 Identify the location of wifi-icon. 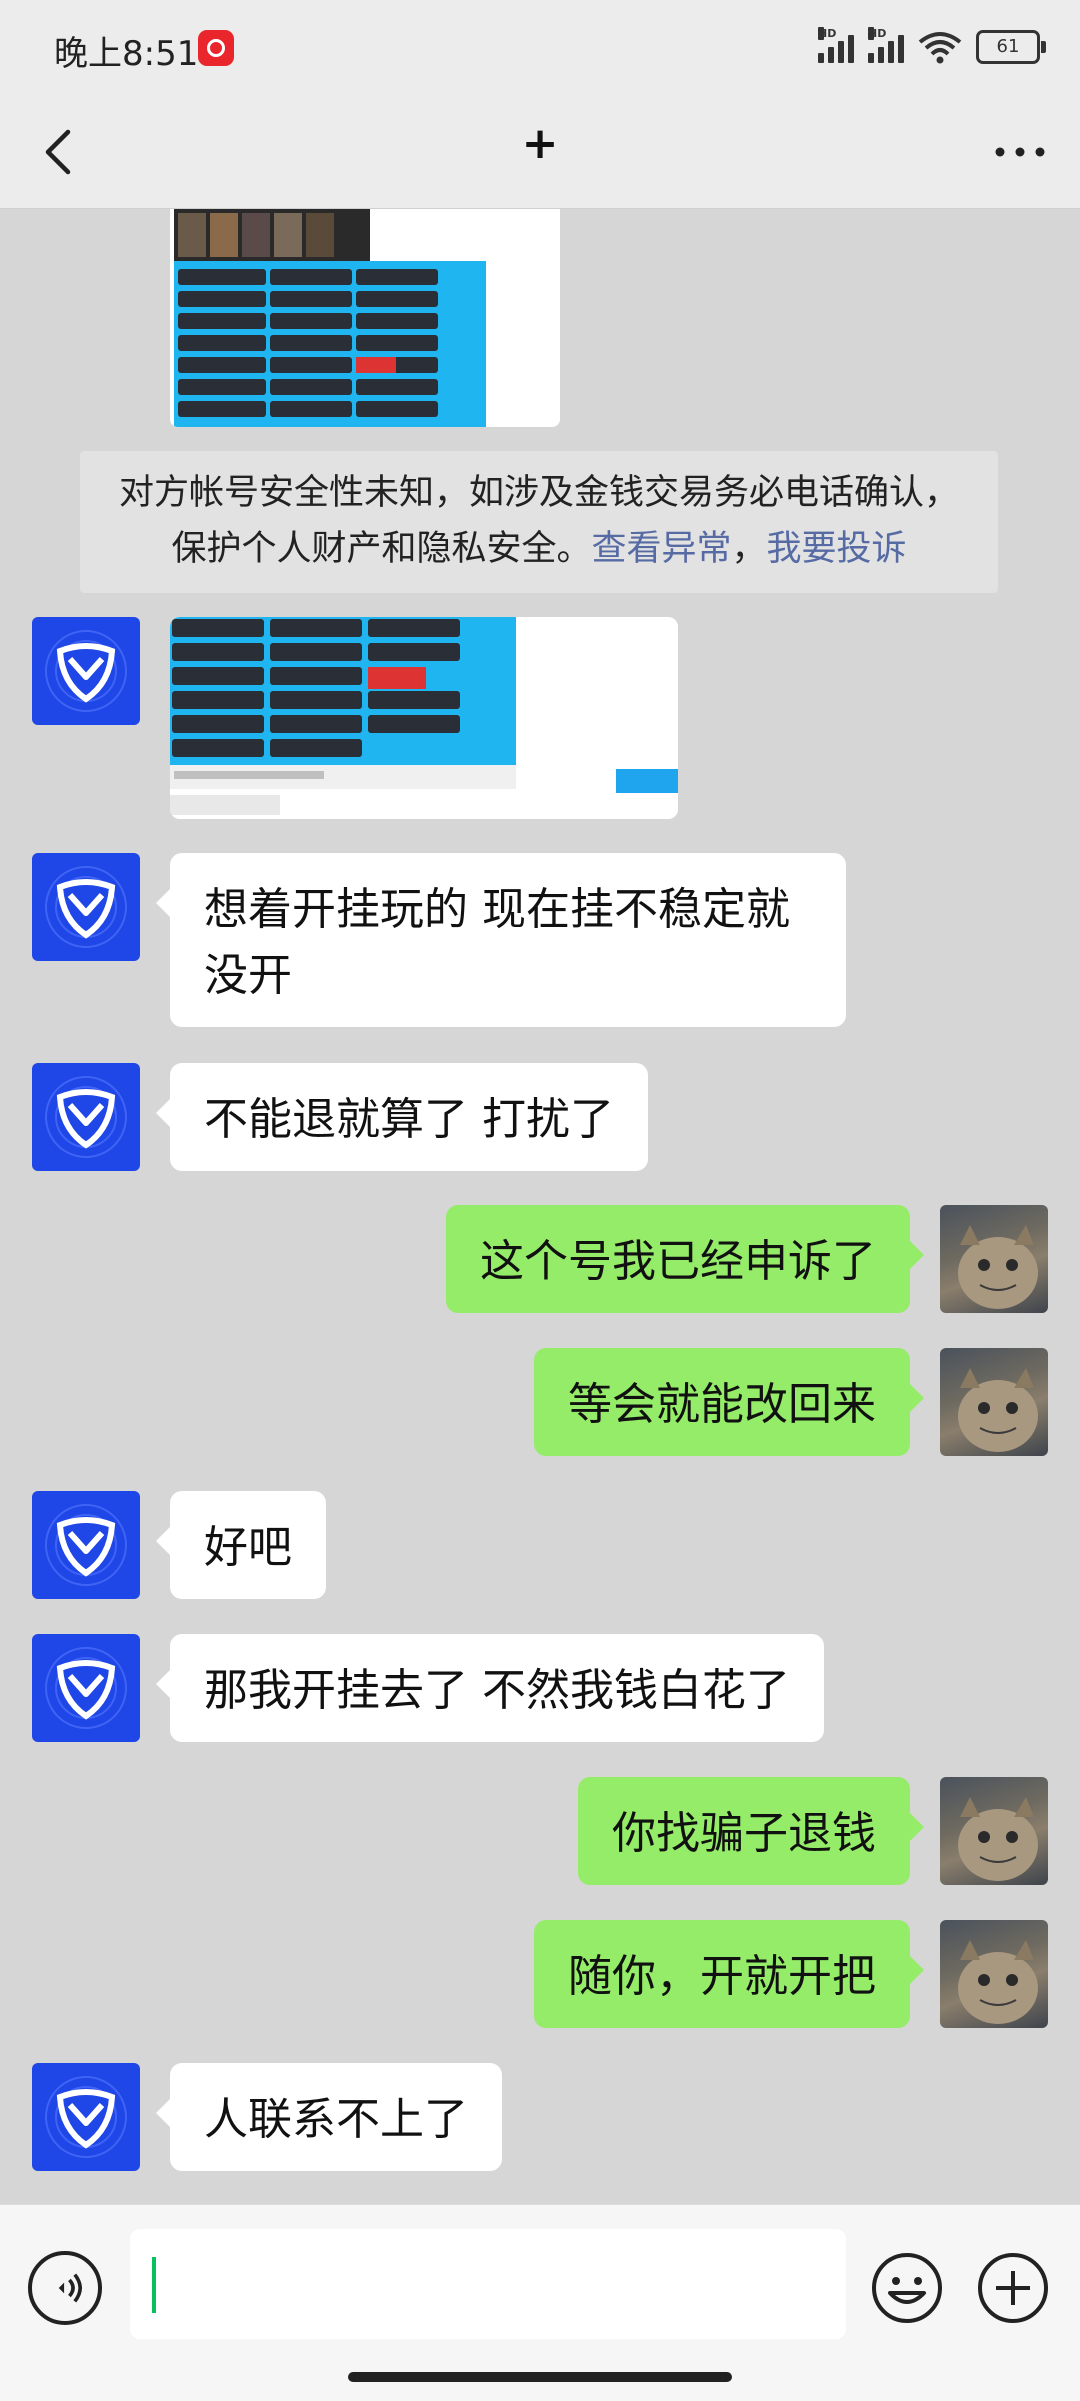
(940, 48).